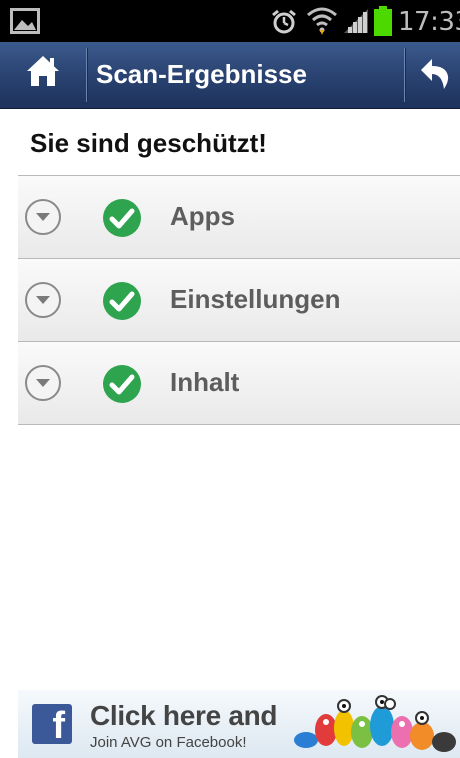  What do you see at coordinates (168, 742) in the screenshot?
I see `banner-subtext: Join AVG on Facebook!` at bounding box center [168, 742].